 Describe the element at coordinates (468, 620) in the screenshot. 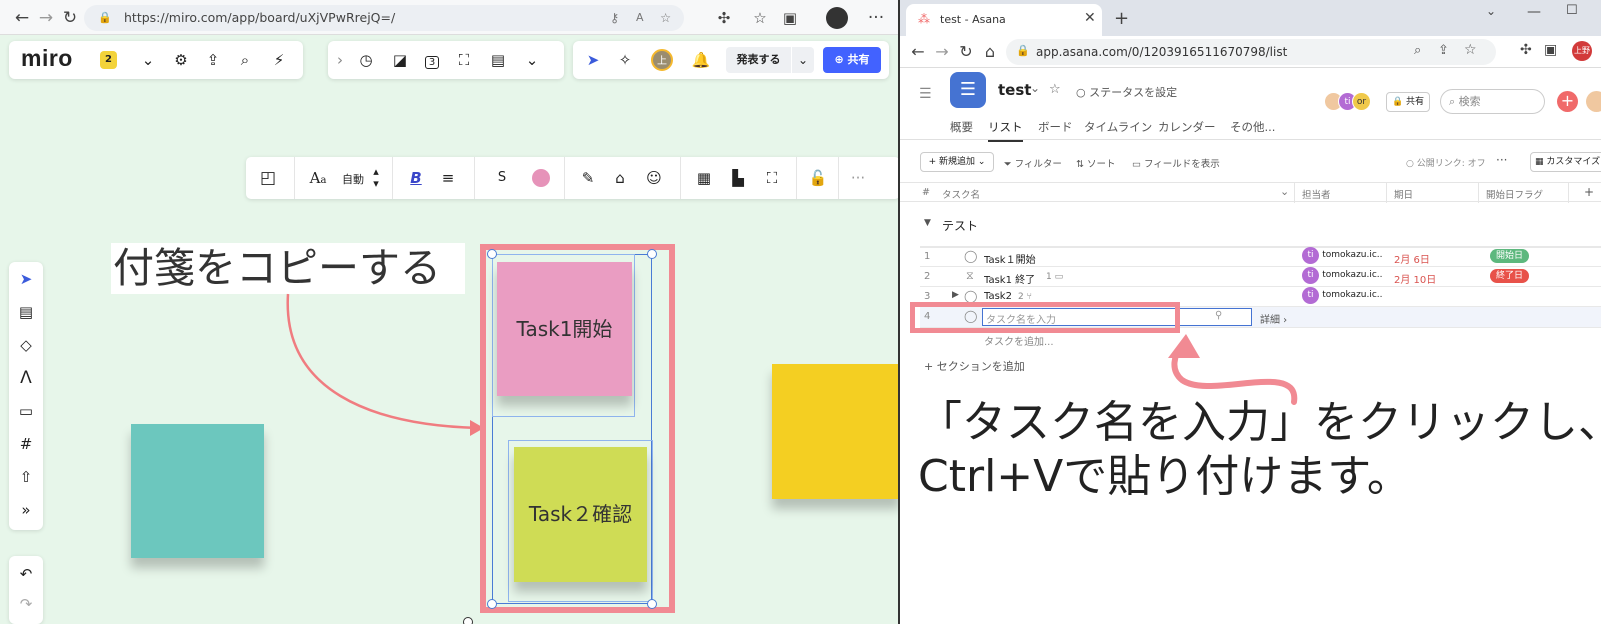

I see `rotate-handle` at that location.